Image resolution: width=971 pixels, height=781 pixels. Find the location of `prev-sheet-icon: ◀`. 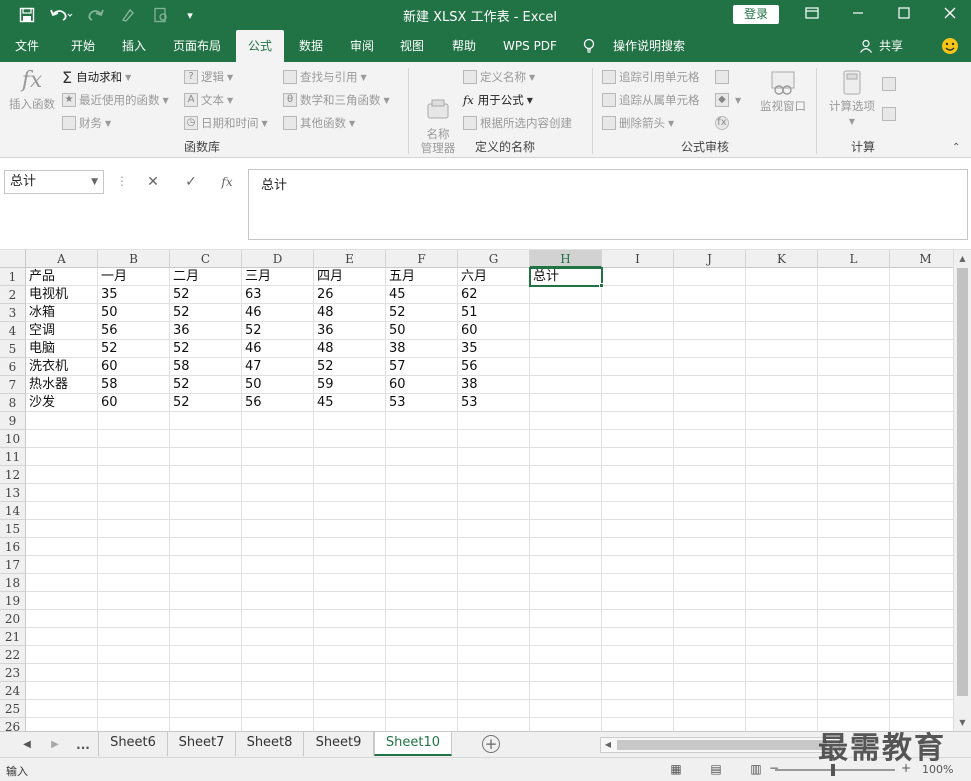

prev-sheet-icon: ◀ is located at coordinates (27, 745).